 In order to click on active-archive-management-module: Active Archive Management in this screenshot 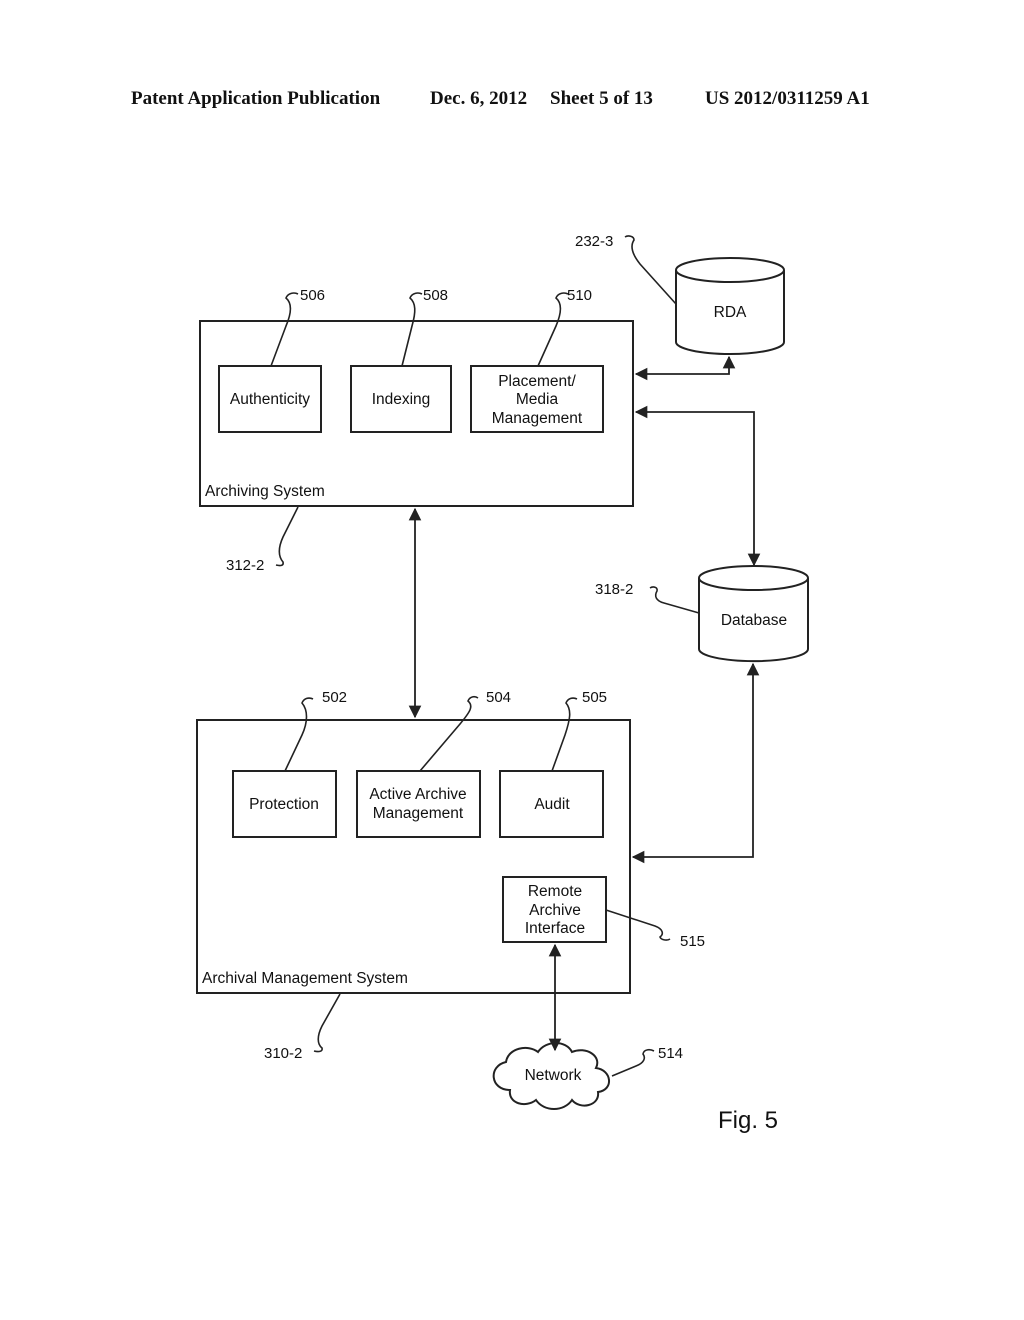, I will do `click(418, 804)`.